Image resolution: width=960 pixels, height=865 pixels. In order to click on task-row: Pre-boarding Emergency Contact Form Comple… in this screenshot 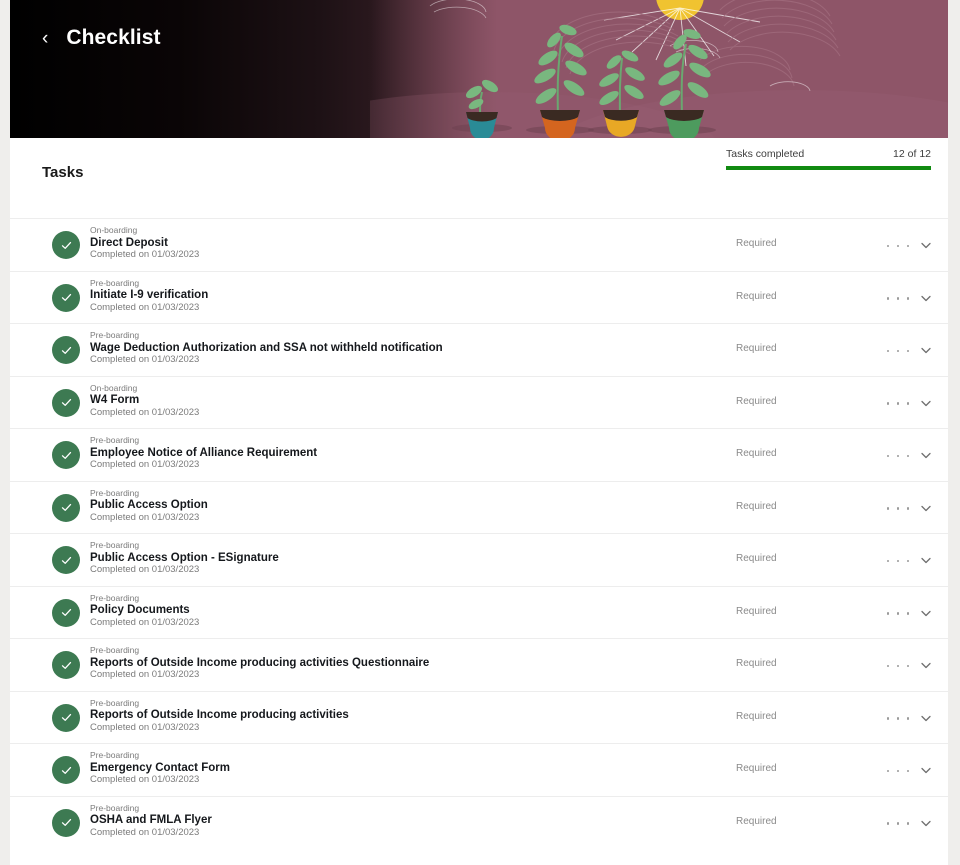, I will do `click(479, 769)`.